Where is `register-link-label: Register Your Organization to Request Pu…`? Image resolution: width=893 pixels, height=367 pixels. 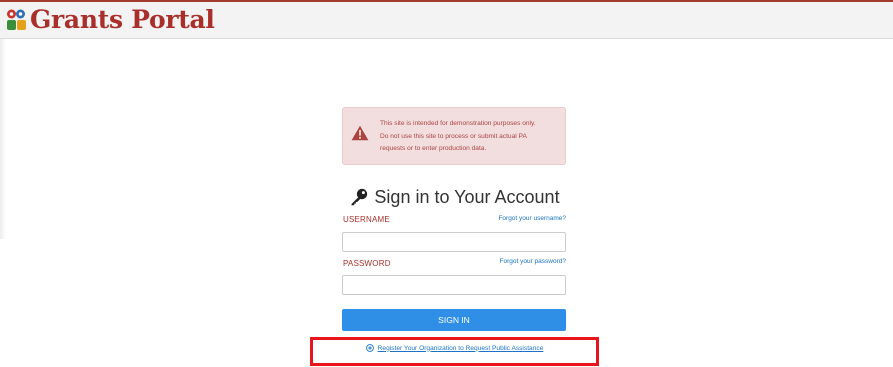
register-link-label: Register Your Organization to Request Pu… is located at coordinates (460, 348).